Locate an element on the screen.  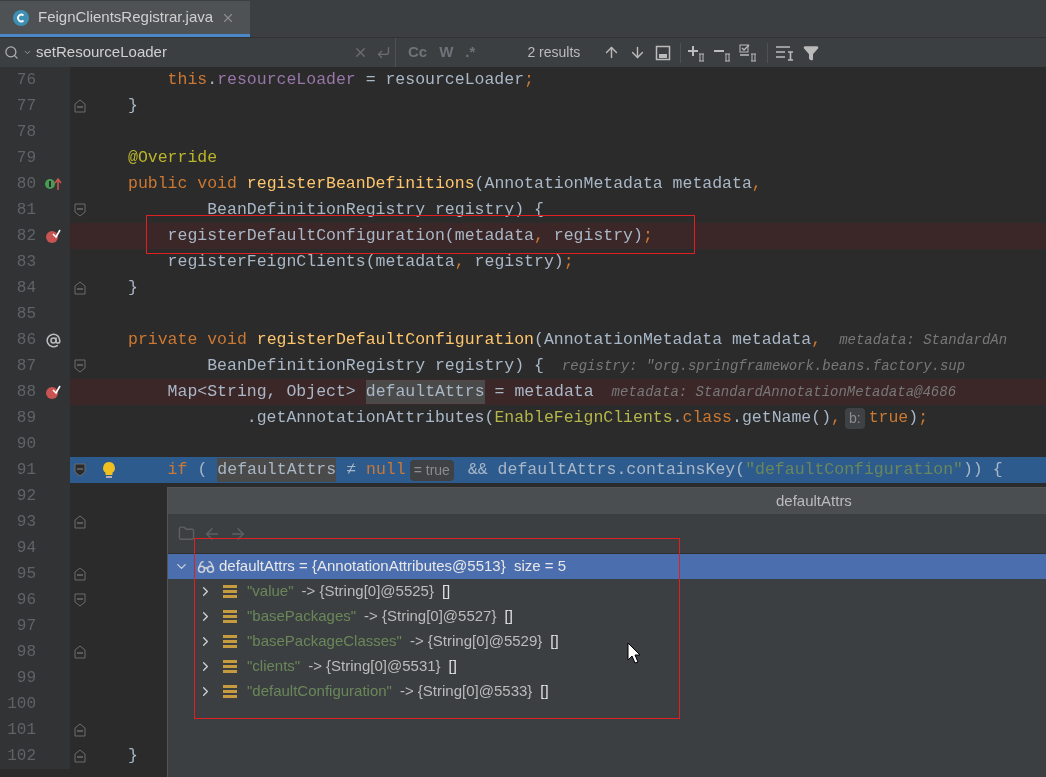
code-token: ≠ is located at coordinates (351, 469).